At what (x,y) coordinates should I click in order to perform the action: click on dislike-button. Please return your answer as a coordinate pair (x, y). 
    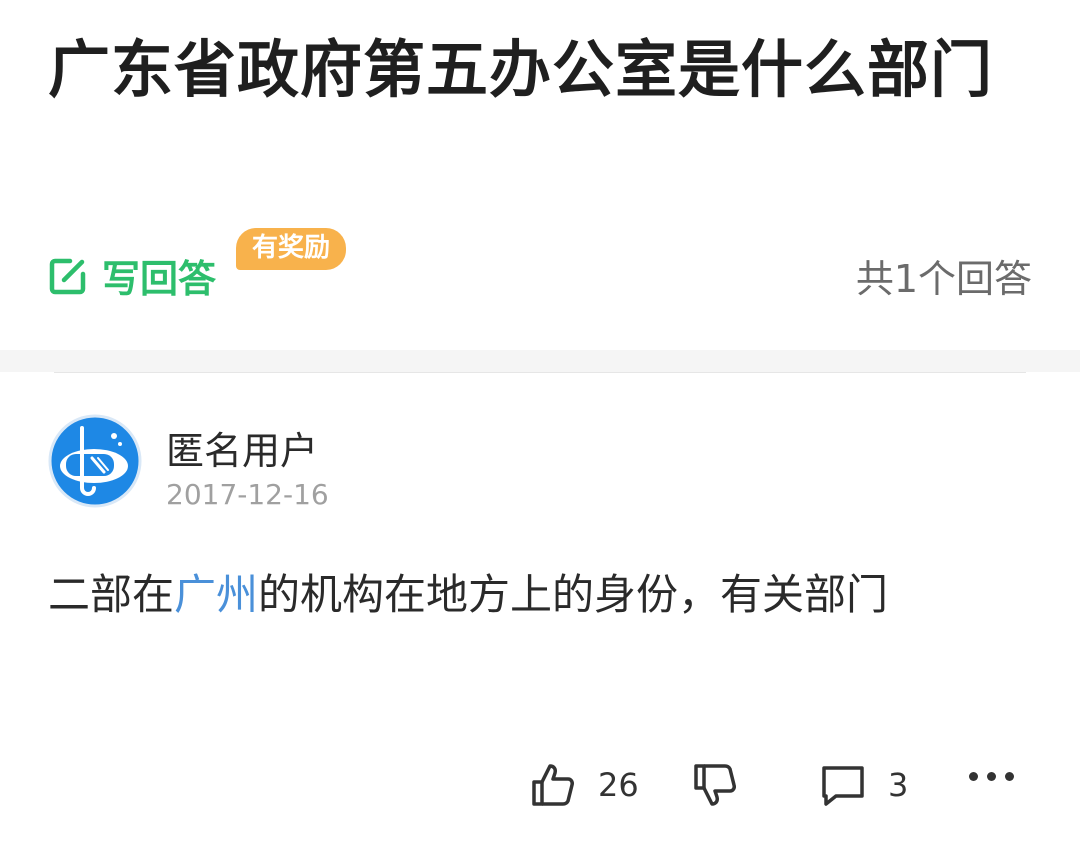
    Looking at the image, I should click on (715, 785).